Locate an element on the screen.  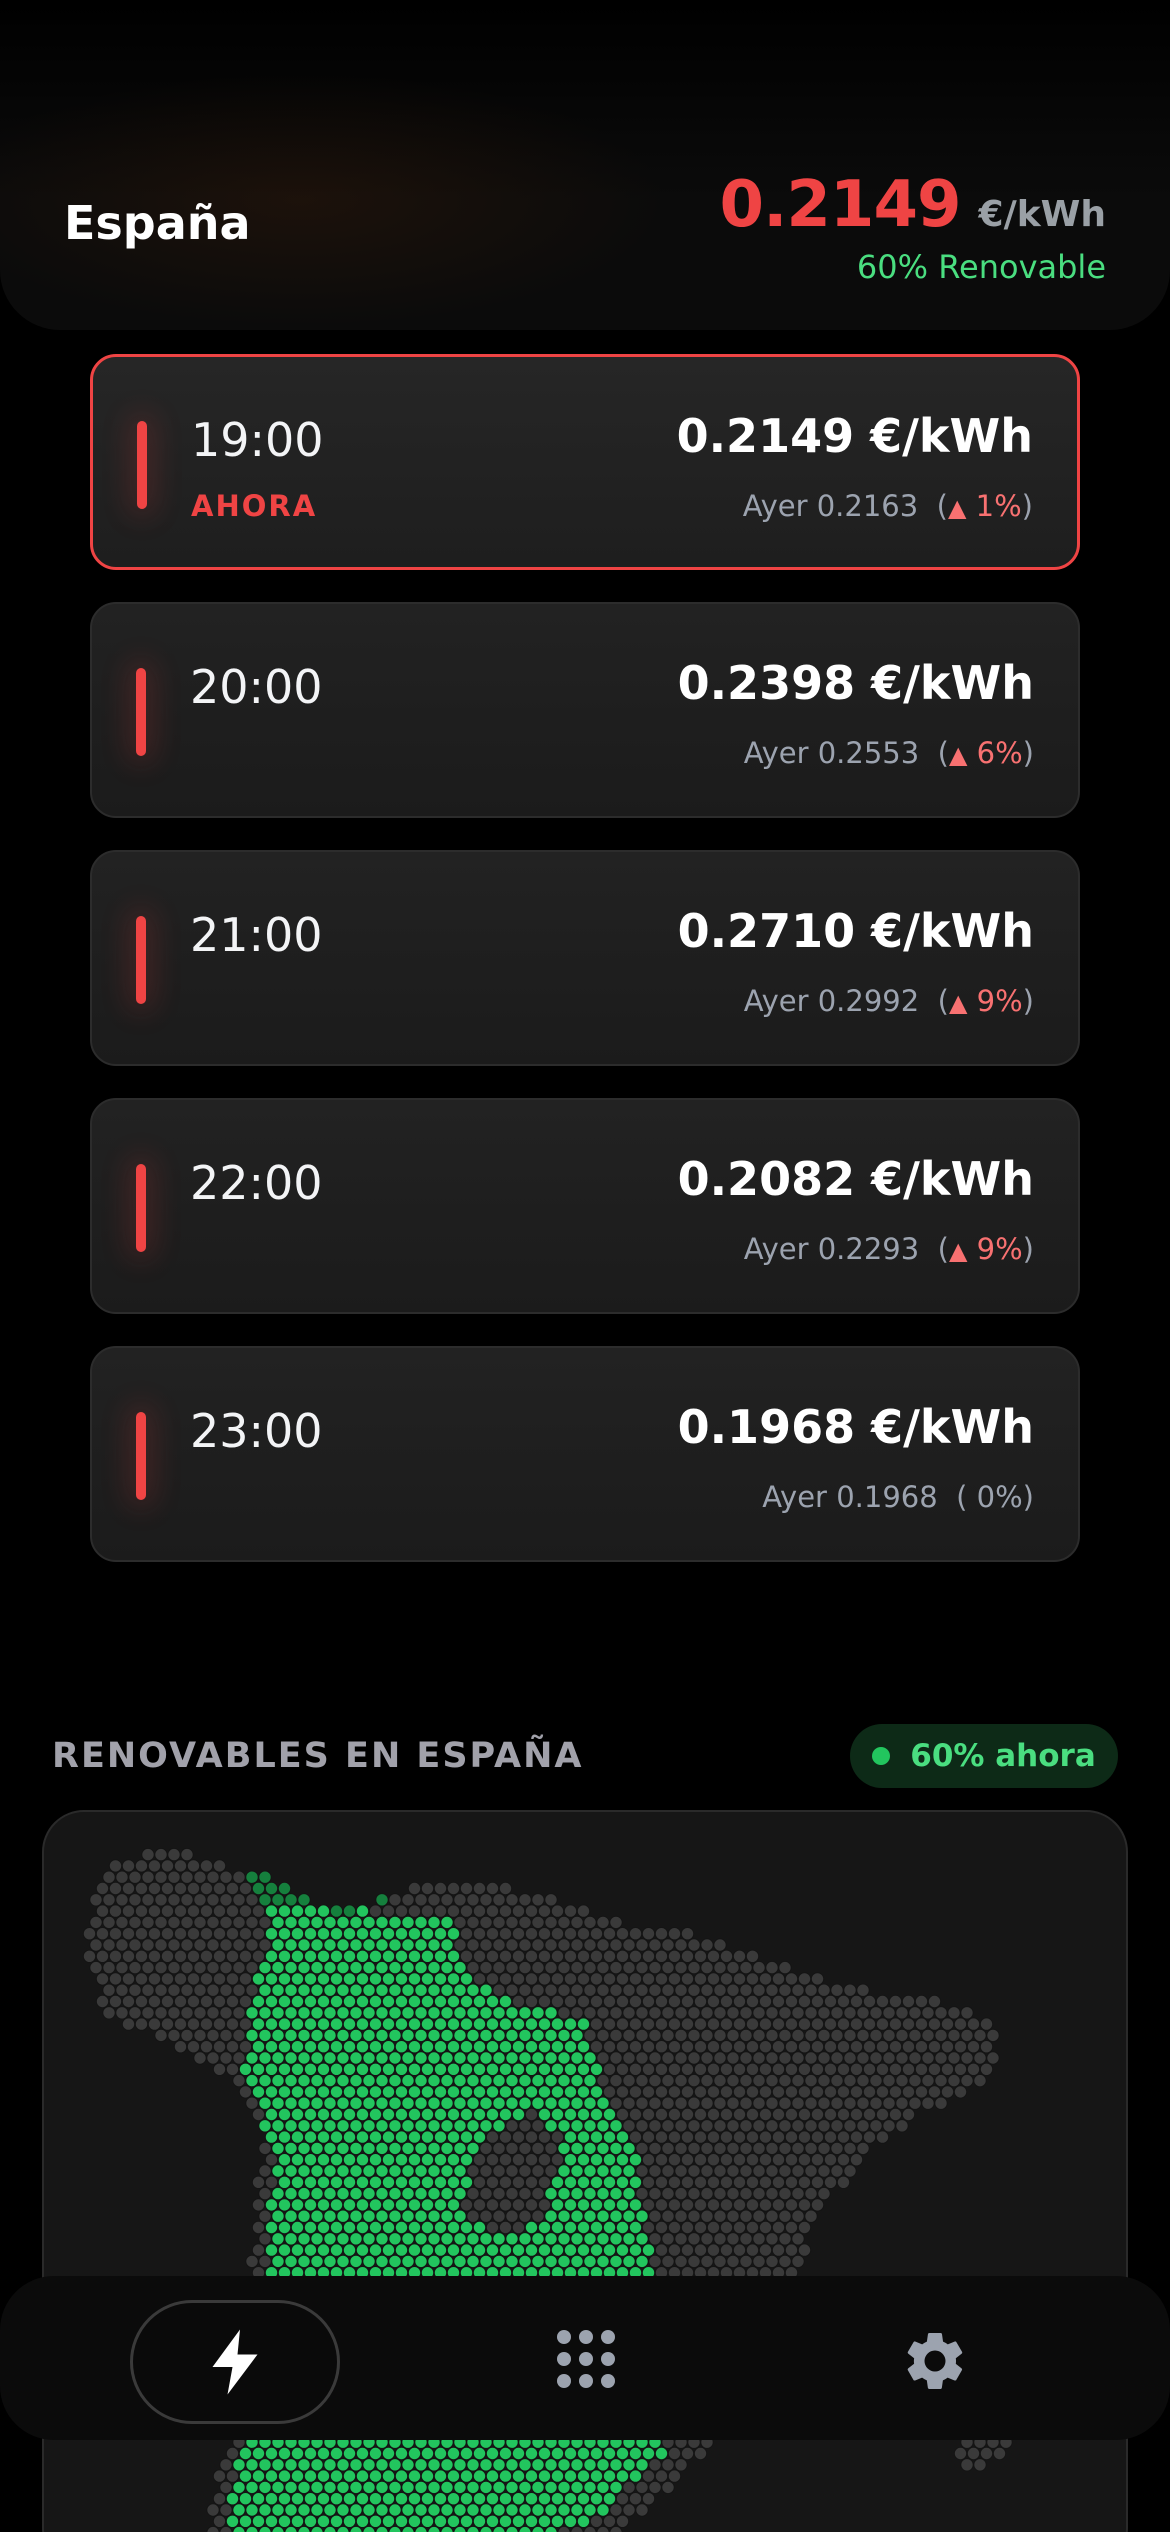
grid-icon is located at coordinates (586, 2359).